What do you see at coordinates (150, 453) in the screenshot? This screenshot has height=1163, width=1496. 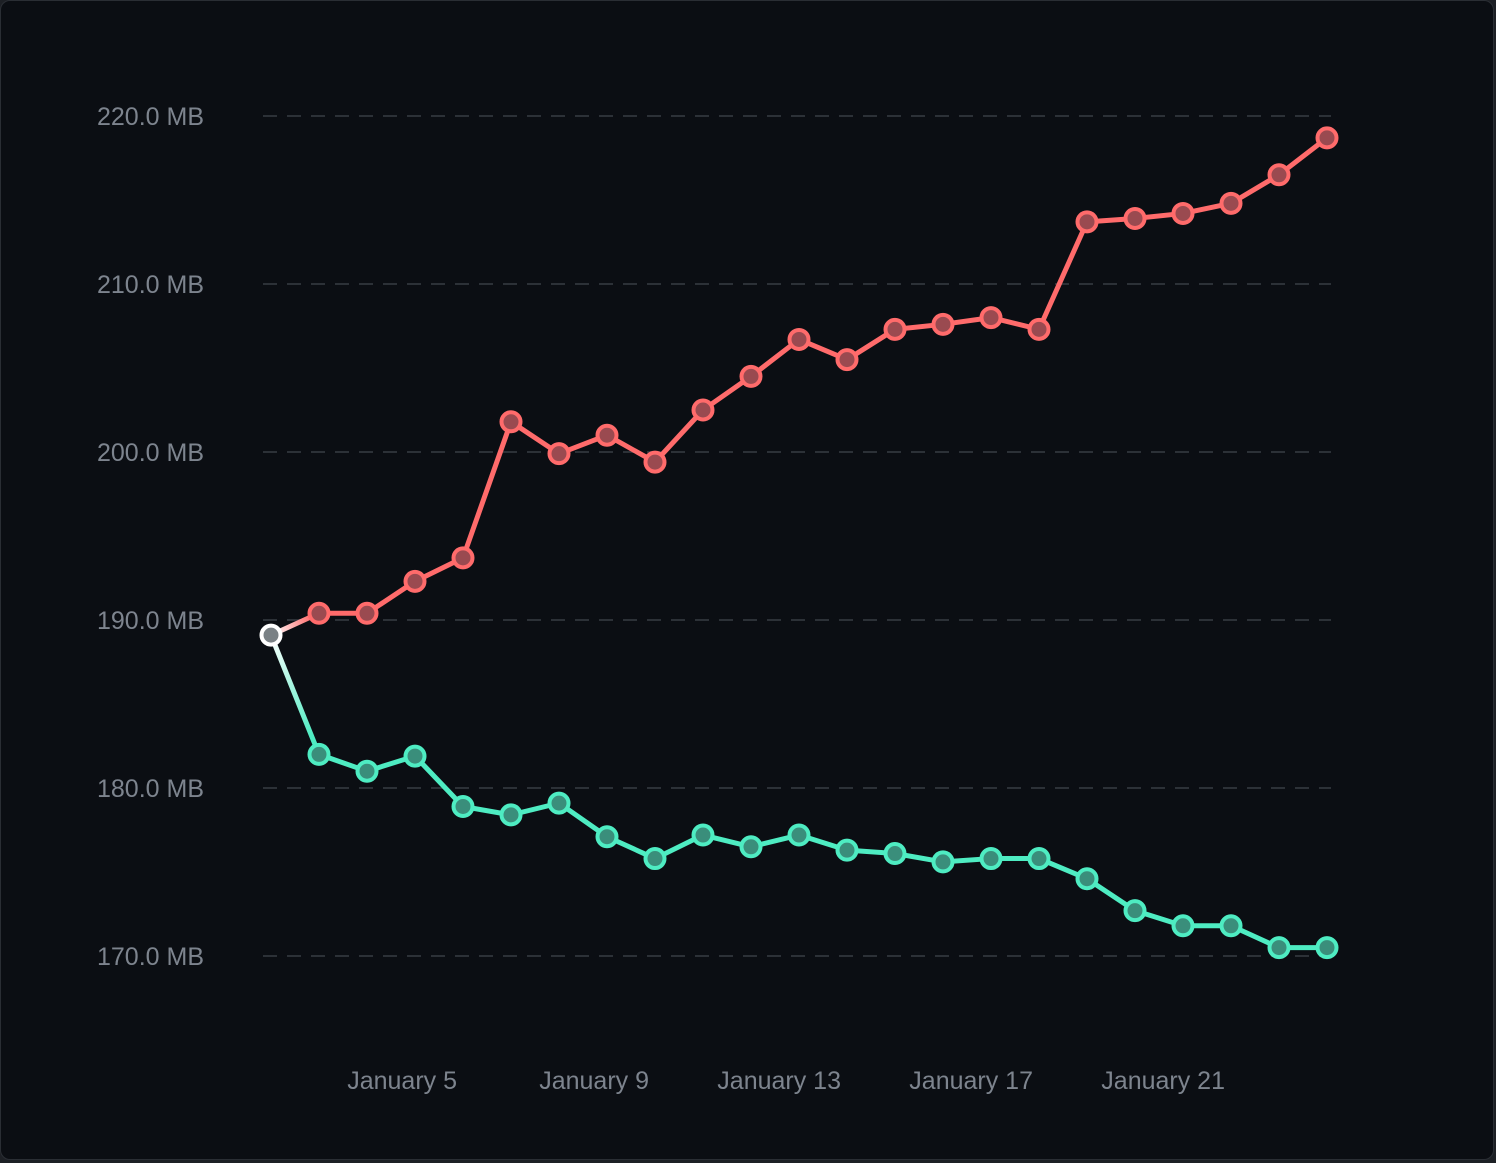 I see `y-tick-label: 200.0 MB` at bounding box center [150, 453].